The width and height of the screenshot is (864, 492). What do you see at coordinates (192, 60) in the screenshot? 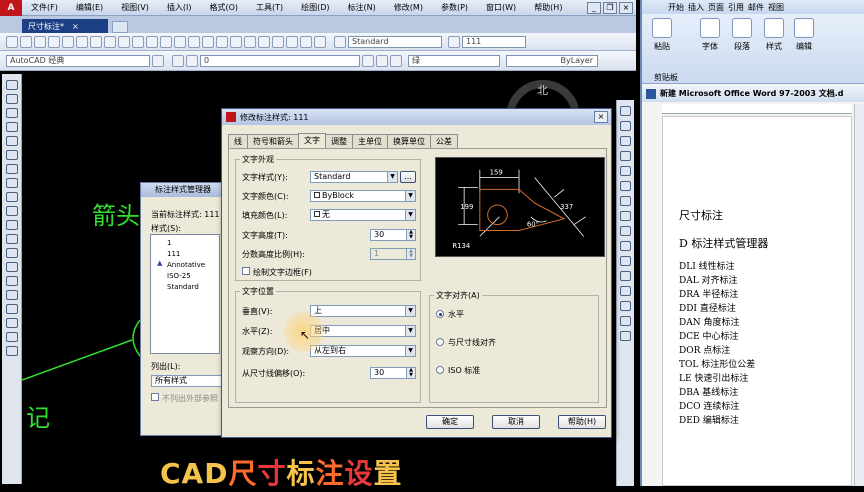
I see `lightbulb-icon` at bounding box center [192, 60].